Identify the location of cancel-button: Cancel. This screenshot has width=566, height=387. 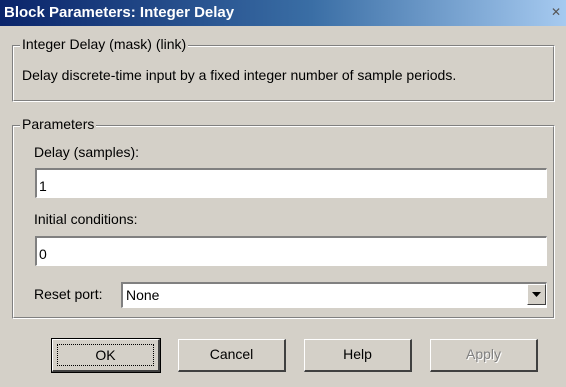
(232, 355).